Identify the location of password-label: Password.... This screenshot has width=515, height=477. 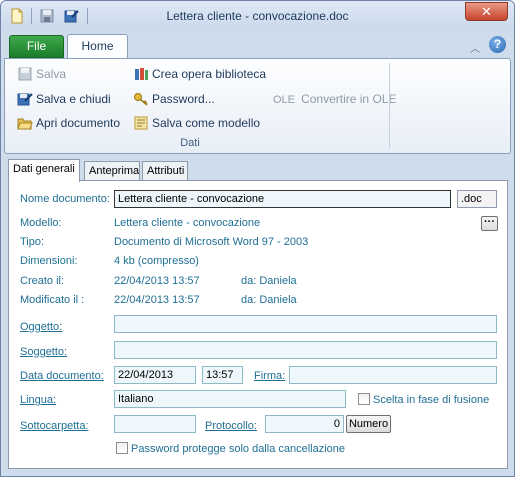
(183, 99).